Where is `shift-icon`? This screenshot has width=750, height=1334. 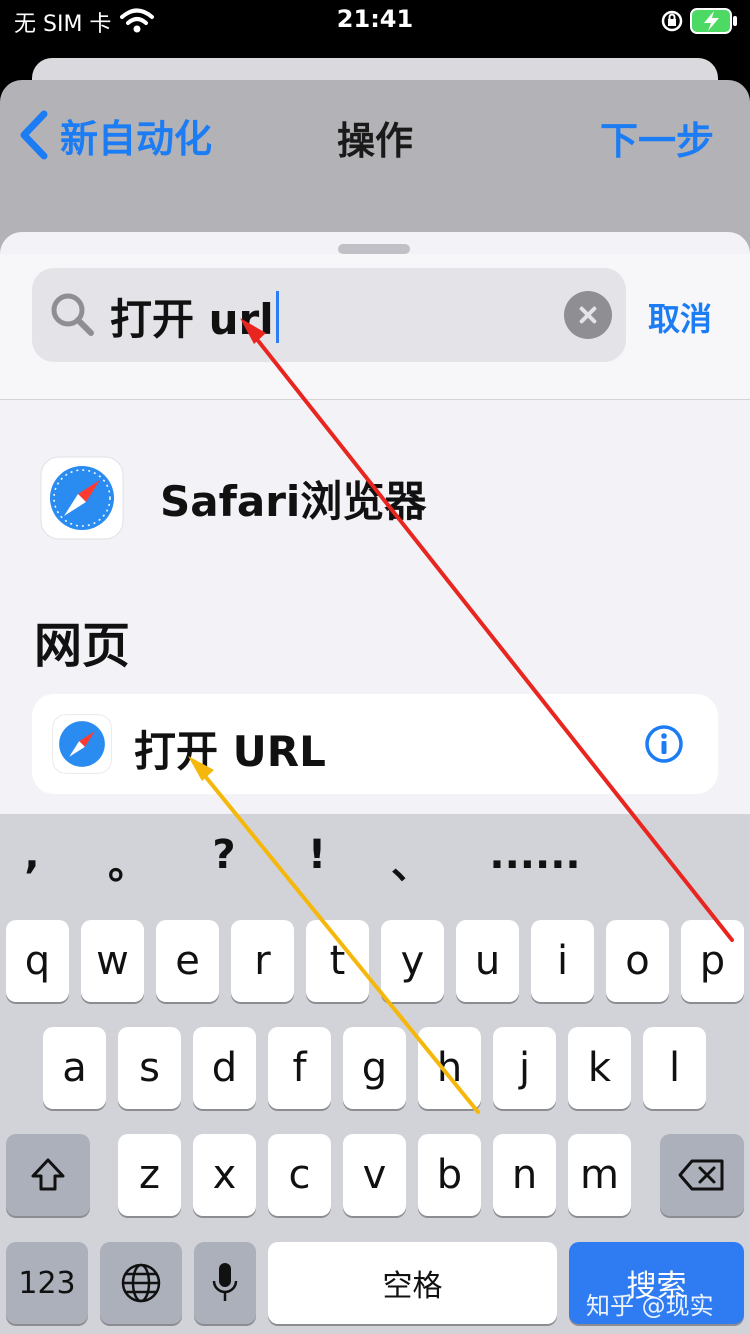 shift-icon is located at coordinates (48, 1174).